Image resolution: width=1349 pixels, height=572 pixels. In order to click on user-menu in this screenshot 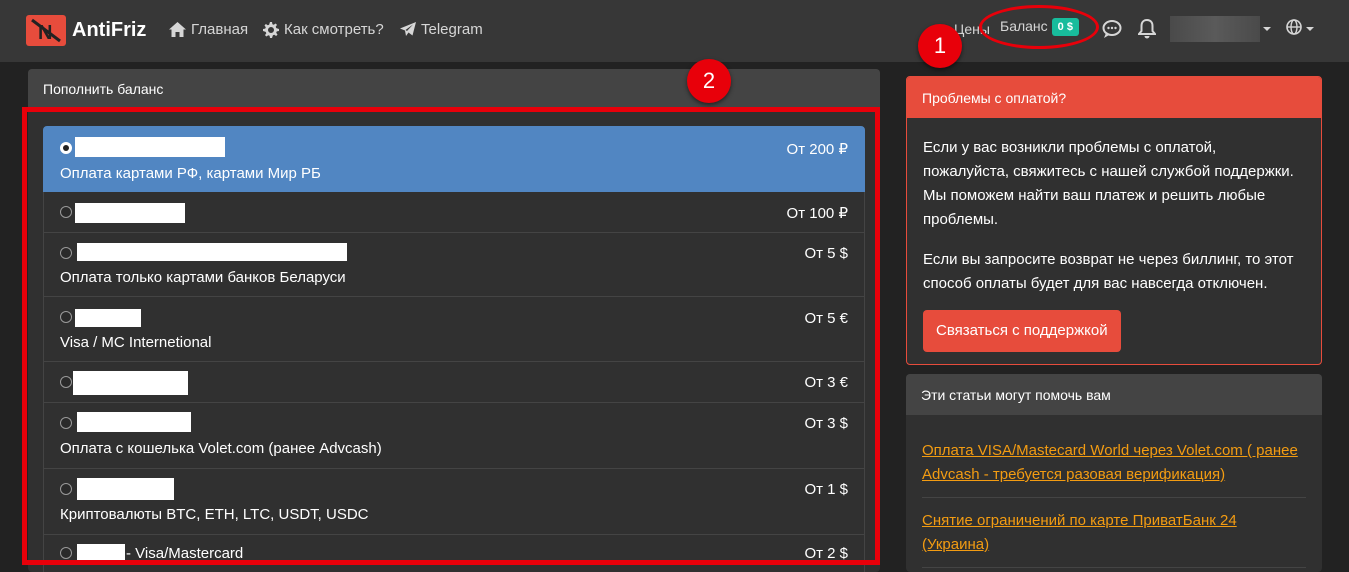, I will do `click(1215, 29)`.